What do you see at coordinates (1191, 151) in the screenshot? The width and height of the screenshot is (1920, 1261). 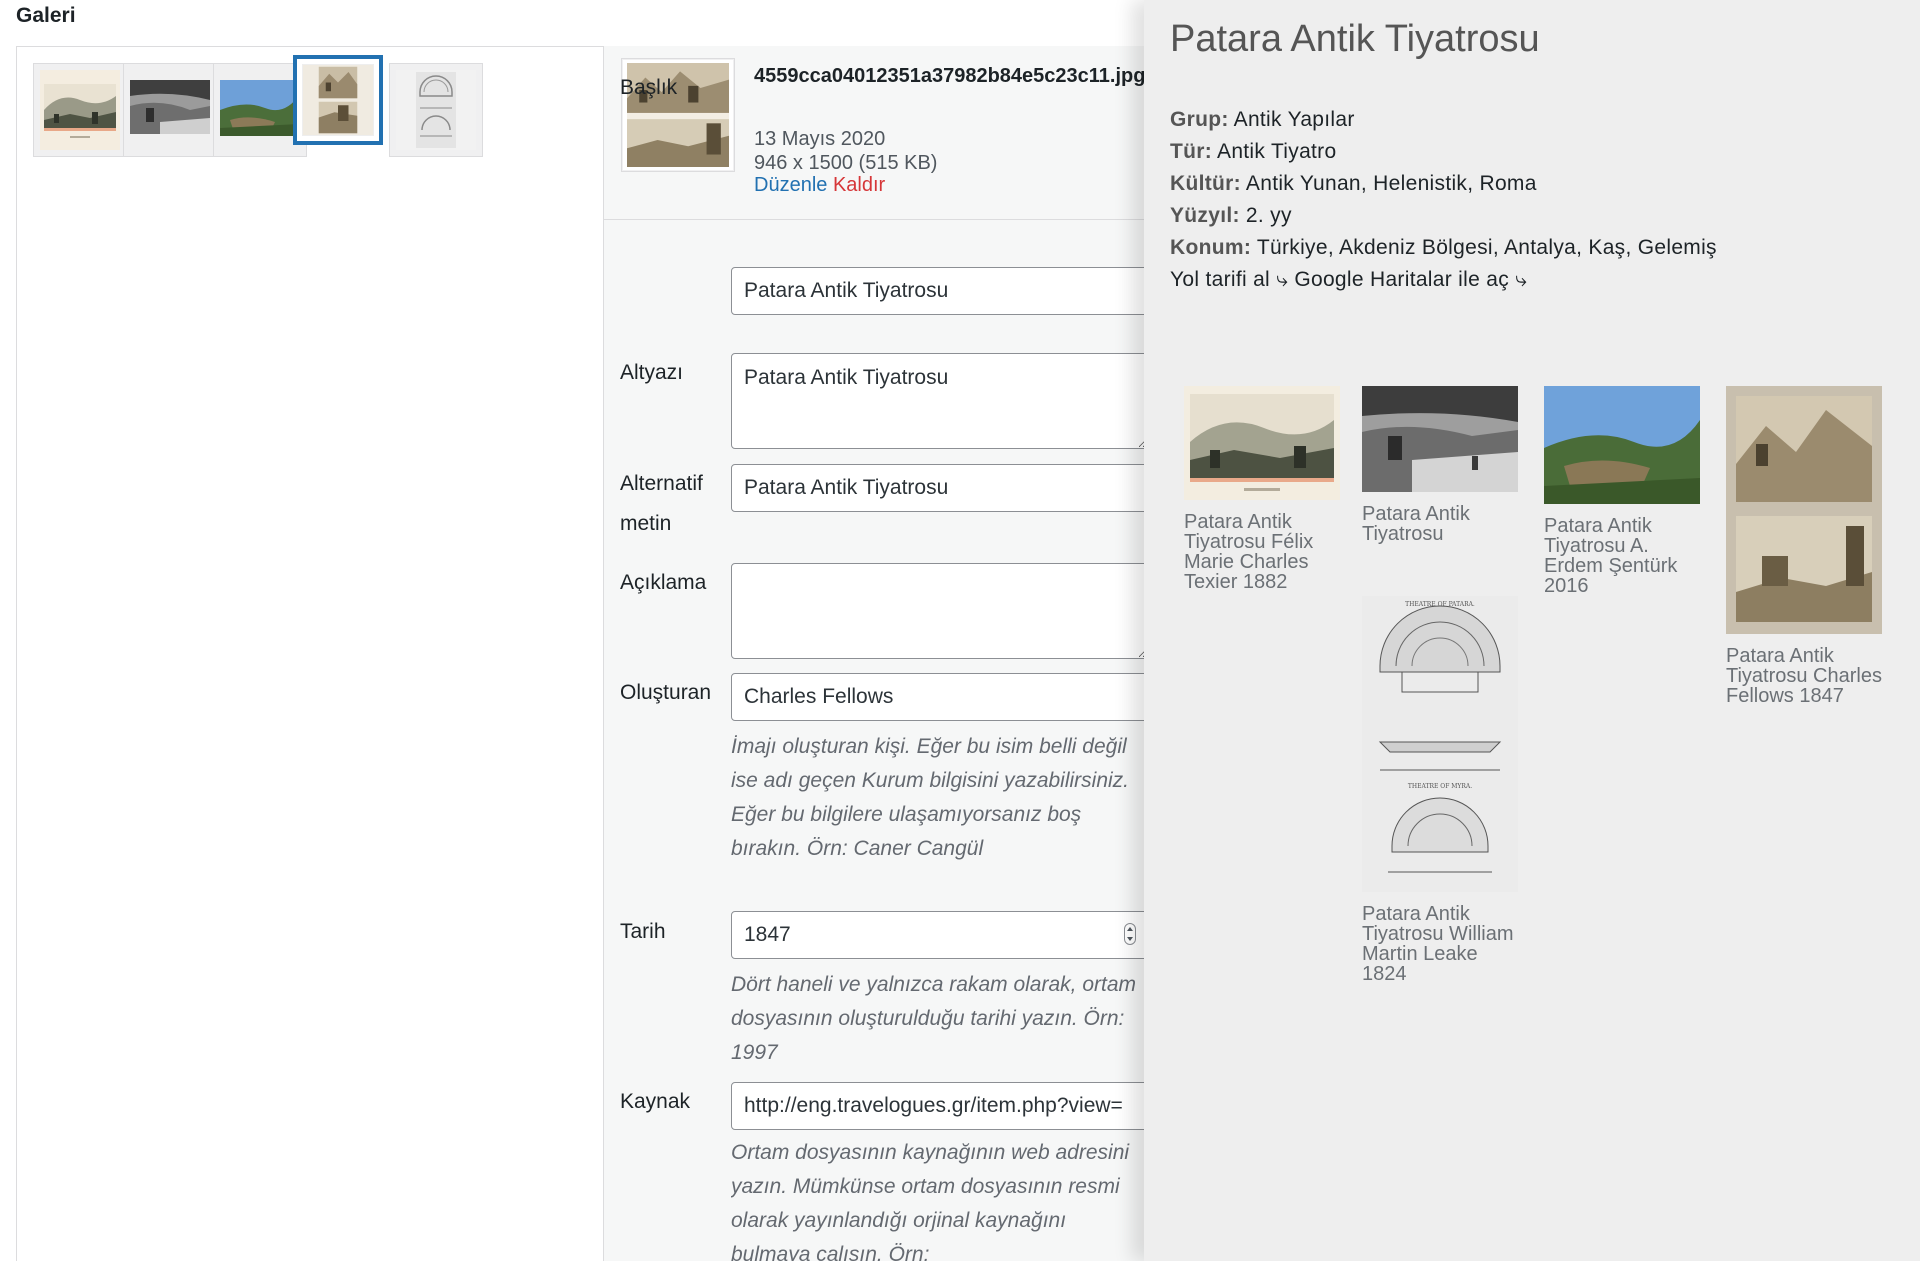 I see `info-type-key: Tür:` at bounding box center [1191, 151].